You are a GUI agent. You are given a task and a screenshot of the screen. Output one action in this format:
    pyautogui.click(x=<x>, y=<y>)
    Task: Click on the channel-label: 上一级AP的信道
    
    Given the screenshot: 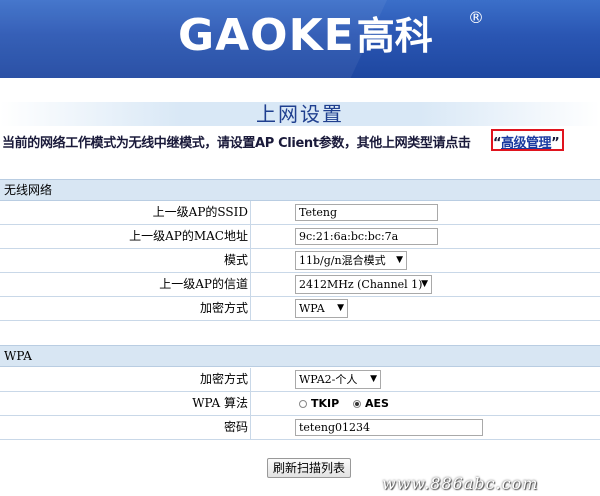 What is the action you would take?
    pyautogui.click(x=125, y=284)
    